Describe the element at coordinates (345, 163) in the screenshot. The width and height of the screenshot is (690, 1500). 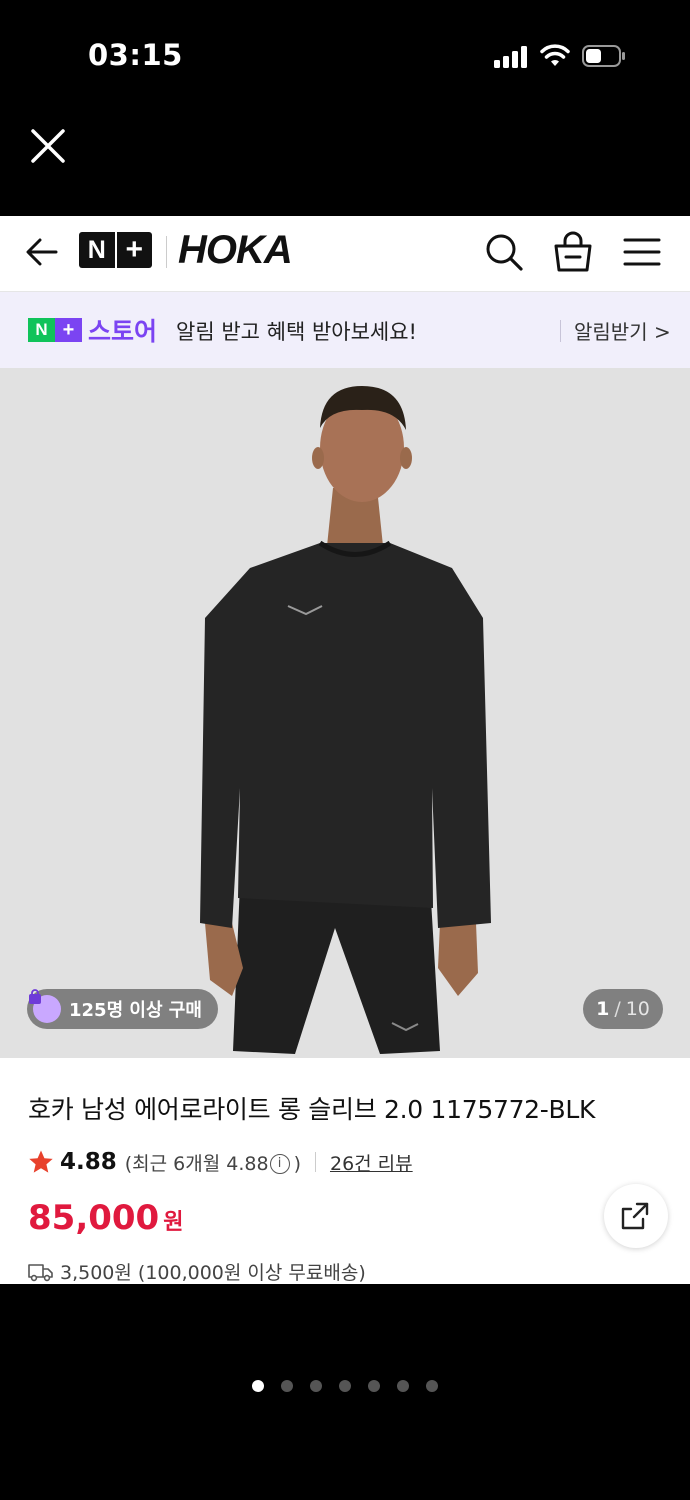
I see `webview-toolbar` at that location.